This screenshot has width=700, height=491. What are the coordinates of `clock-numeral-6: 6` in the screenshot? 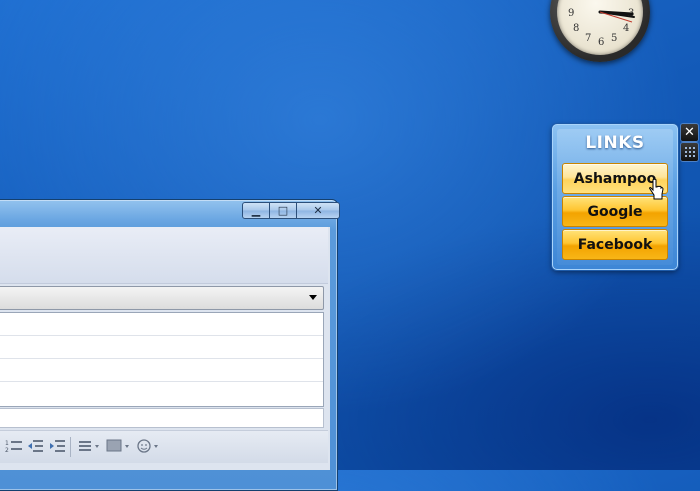 It's located at (601, 42).